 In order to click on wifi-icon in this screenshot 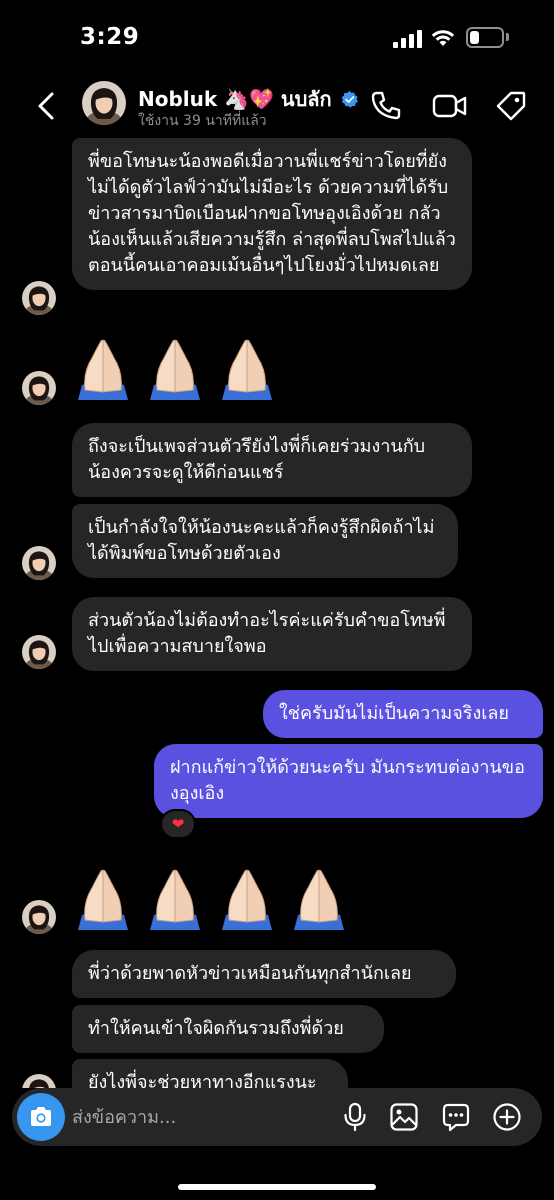, I will do `click(443, 38)`.